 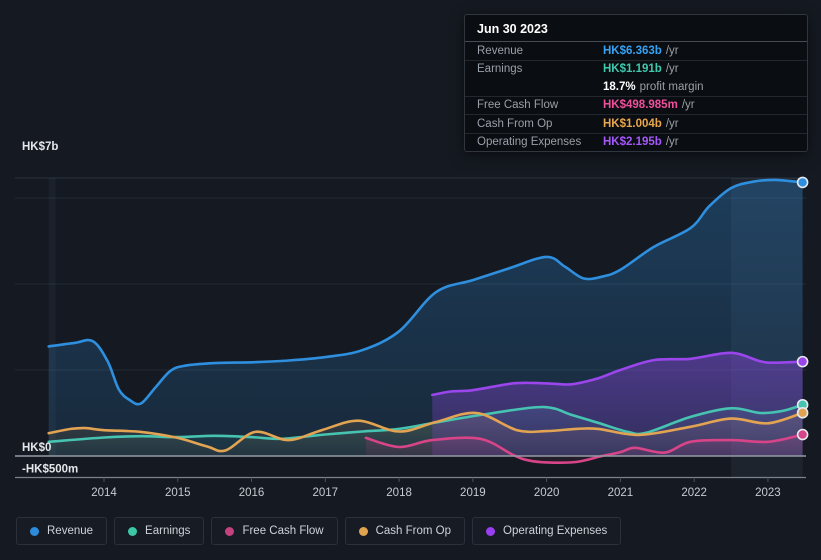 What do you see at coordinates (632, 69) in the screenshot?
I see `tooltip-row-value: HK$1.191b` at bounding box center [632, 69].